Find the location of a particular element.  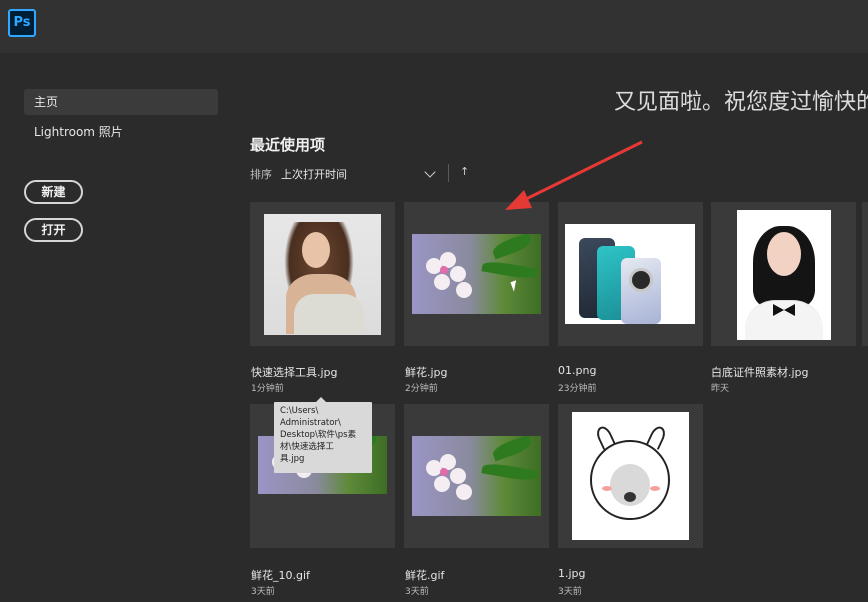

sort-direction-icon: ↑ is located at coordinates (464, 171).